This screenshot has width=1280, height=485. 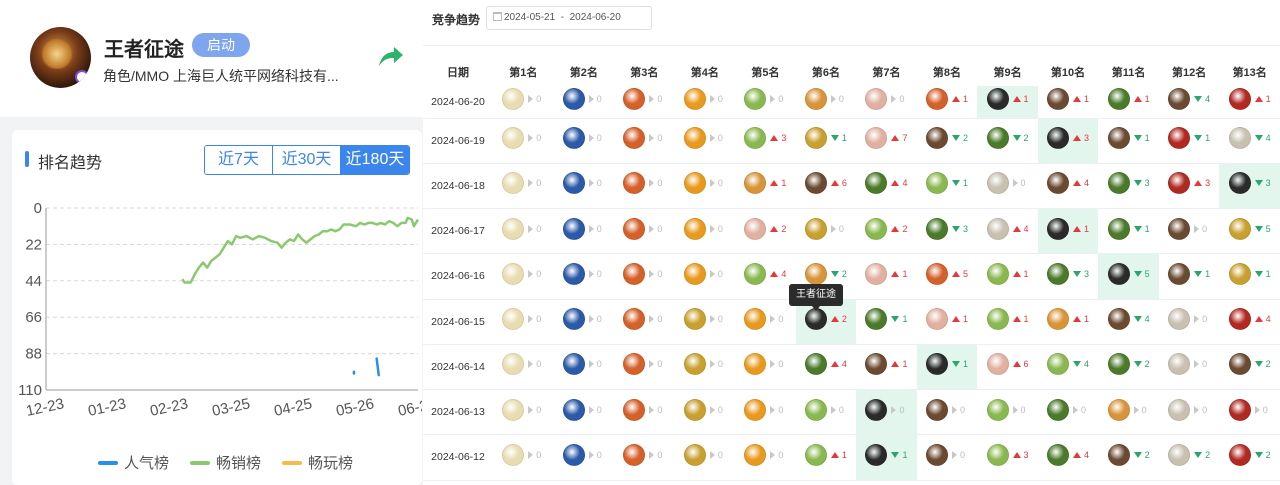 I want to click on status-badge: 启动, so click(x=221, y=45).